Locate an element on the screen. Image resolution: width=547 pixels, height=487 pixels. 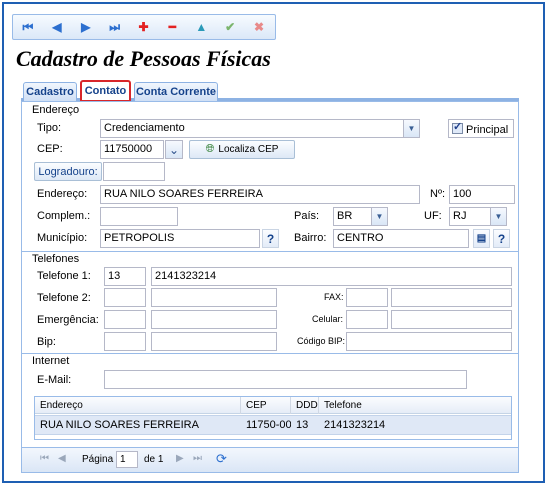
grid-column-header: DDD is located at coordinates (305, 405).